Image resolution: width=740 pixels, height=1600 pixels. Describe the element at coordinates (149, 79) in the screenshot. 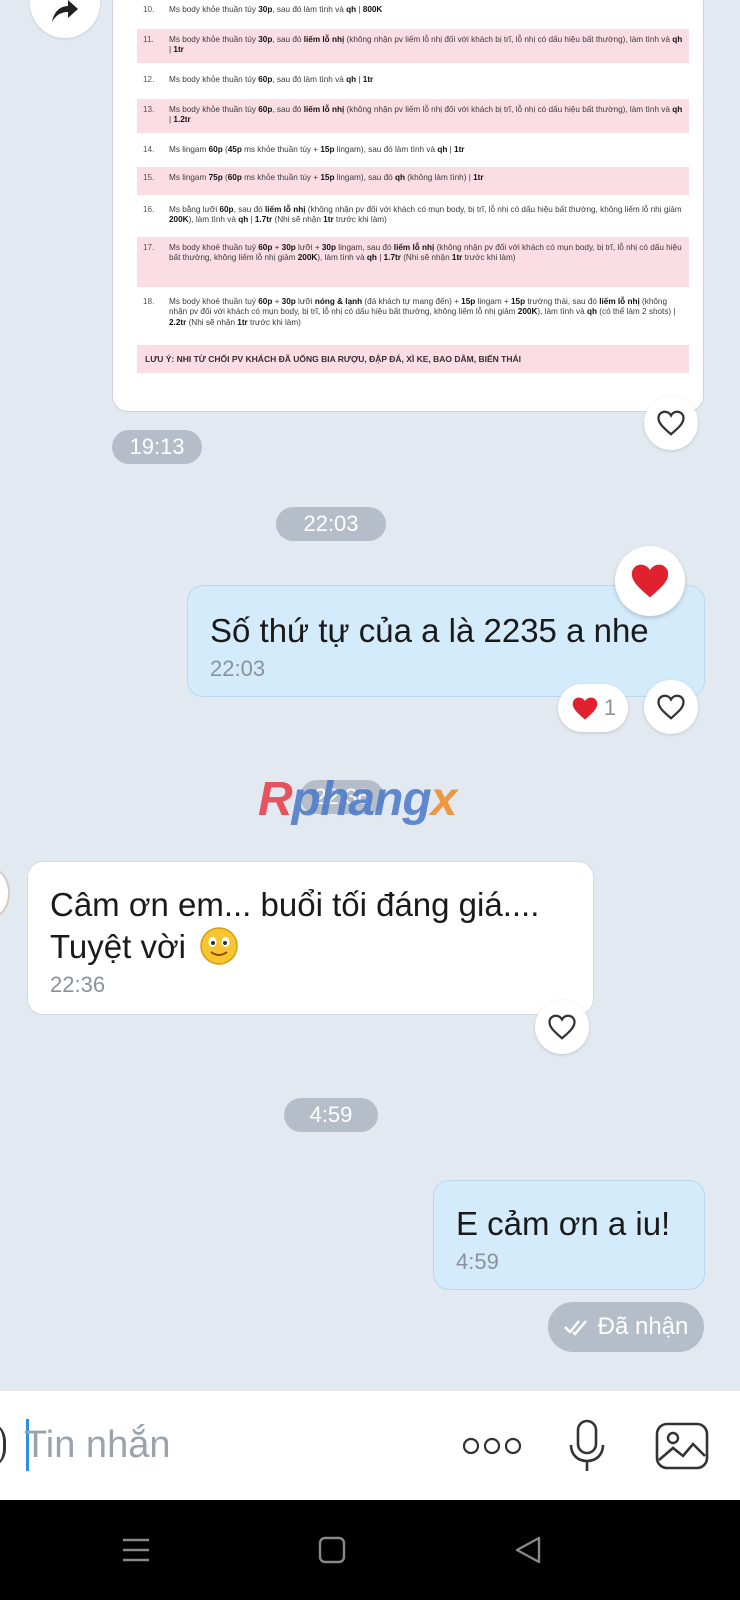

I see `price-row-number: 12.` at that location.